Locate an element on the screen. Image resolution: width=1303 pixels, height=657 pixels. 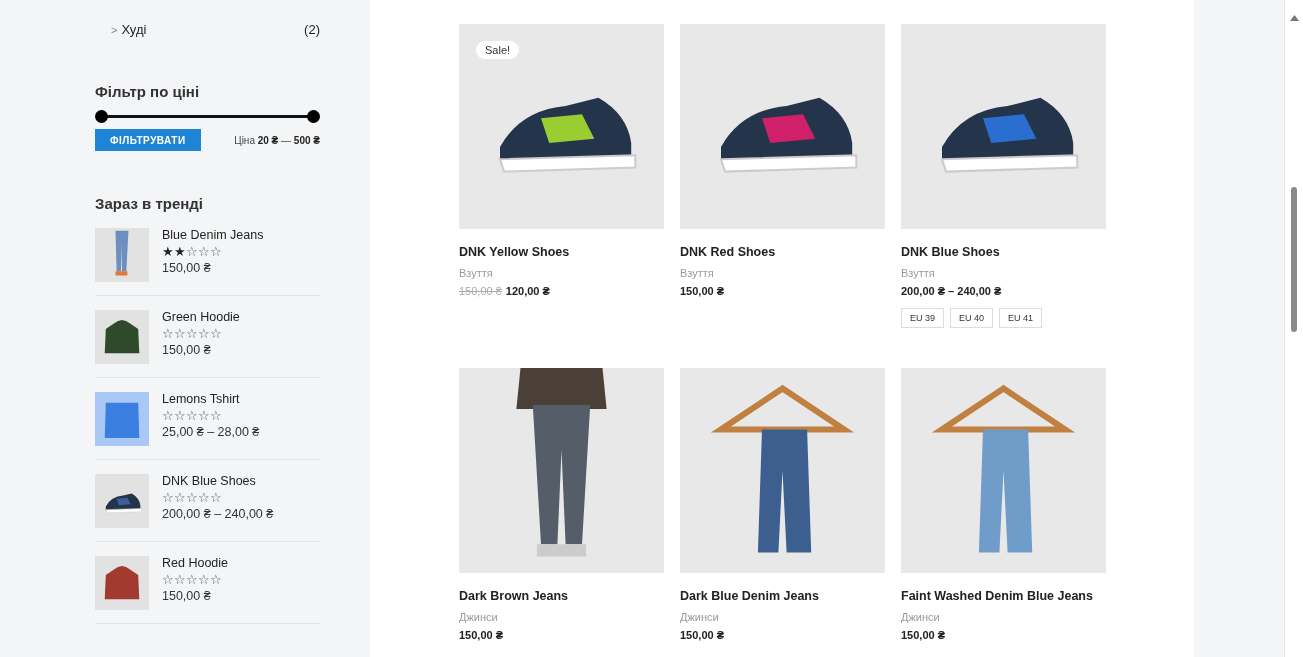
product-link: Blue Denim Jeans is located at coordinates (213, 235).